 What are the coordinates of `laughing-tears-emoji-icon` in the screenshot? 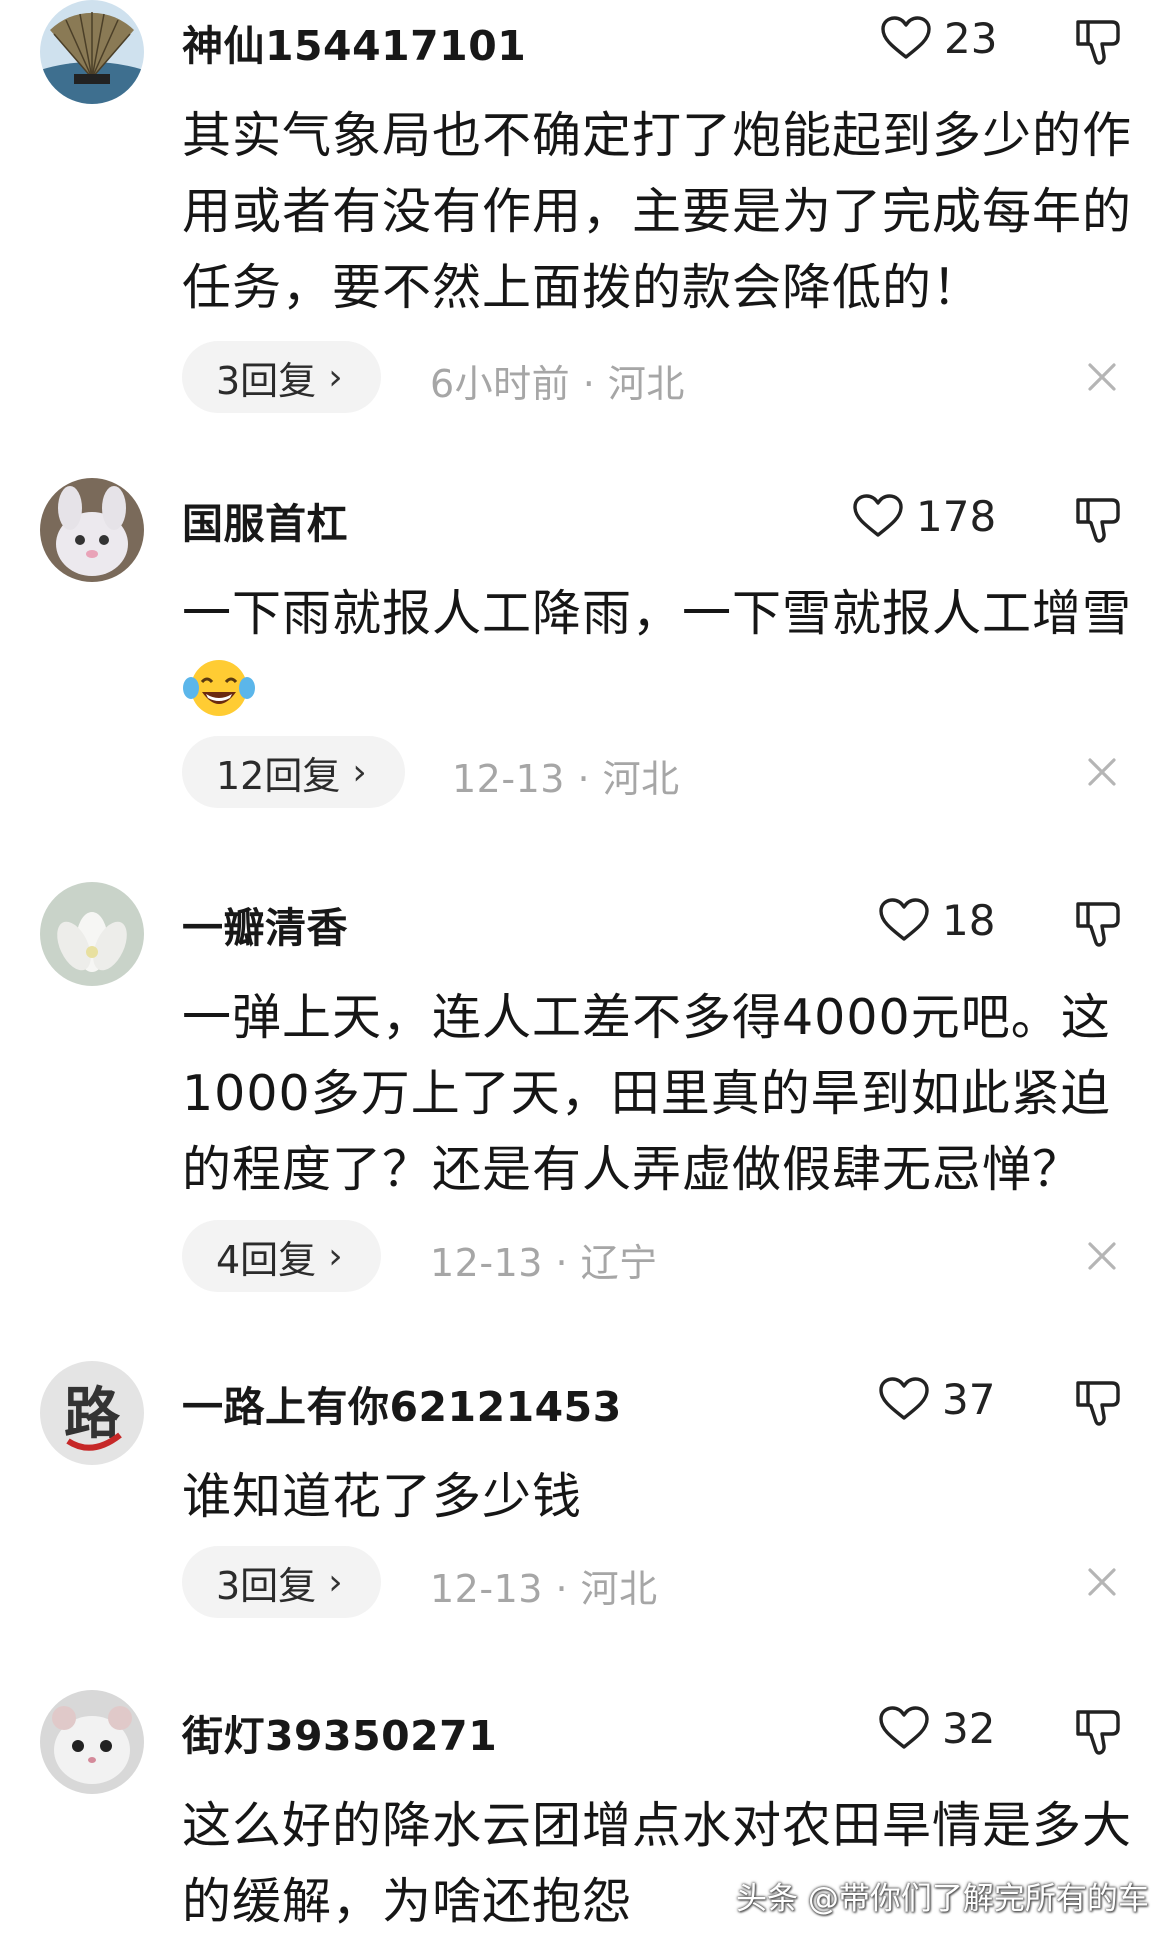 It's located at (219, 688).